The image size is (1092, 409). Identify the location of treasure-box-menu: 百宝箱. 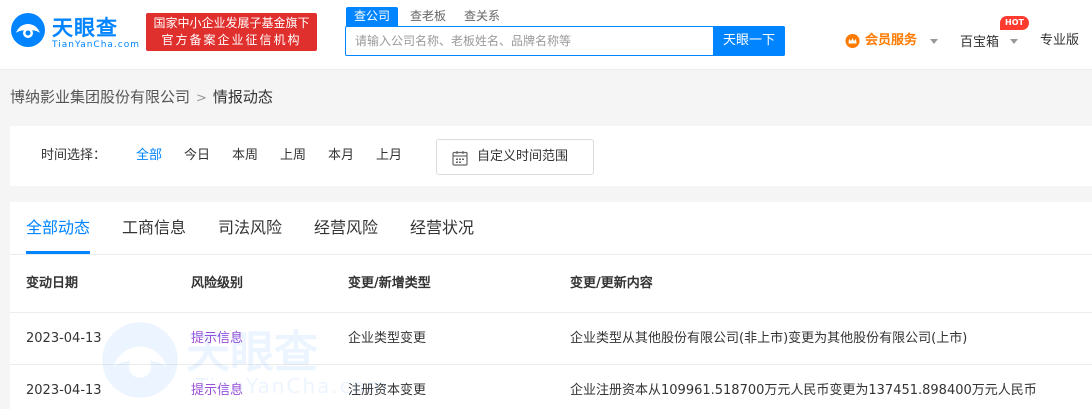
(989, 41).